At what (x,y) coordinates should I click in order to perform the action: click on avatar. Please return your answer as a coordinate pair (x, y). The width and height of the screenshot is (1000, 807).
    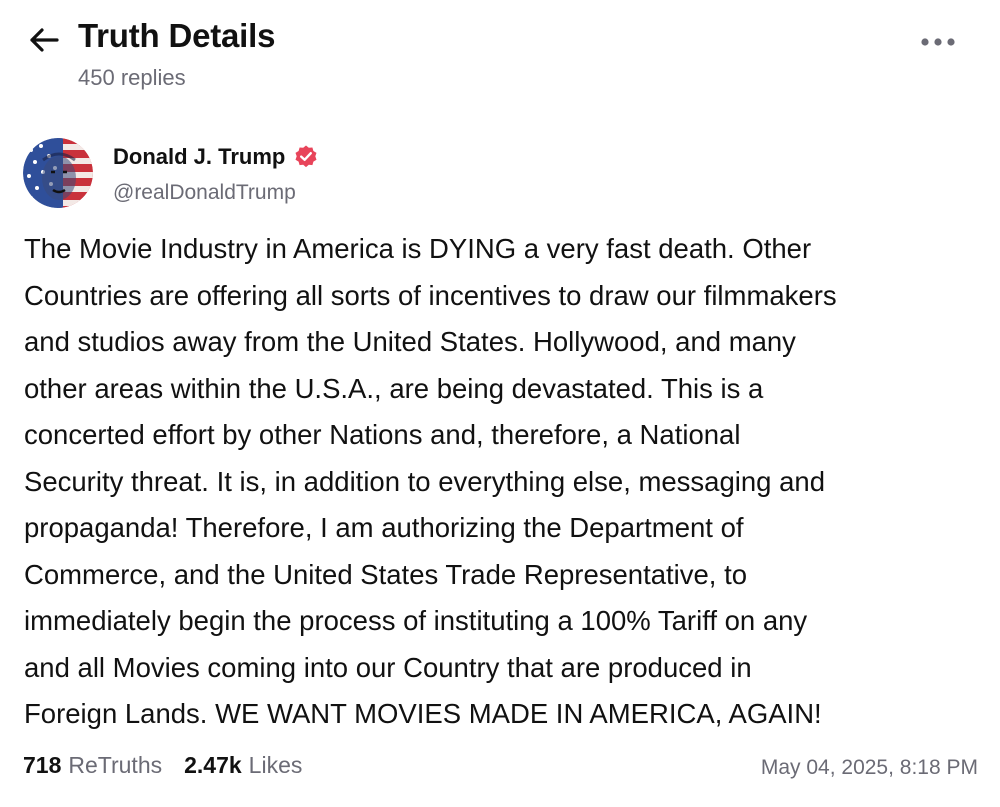
    Looking at the image, I should click on (58, 173).